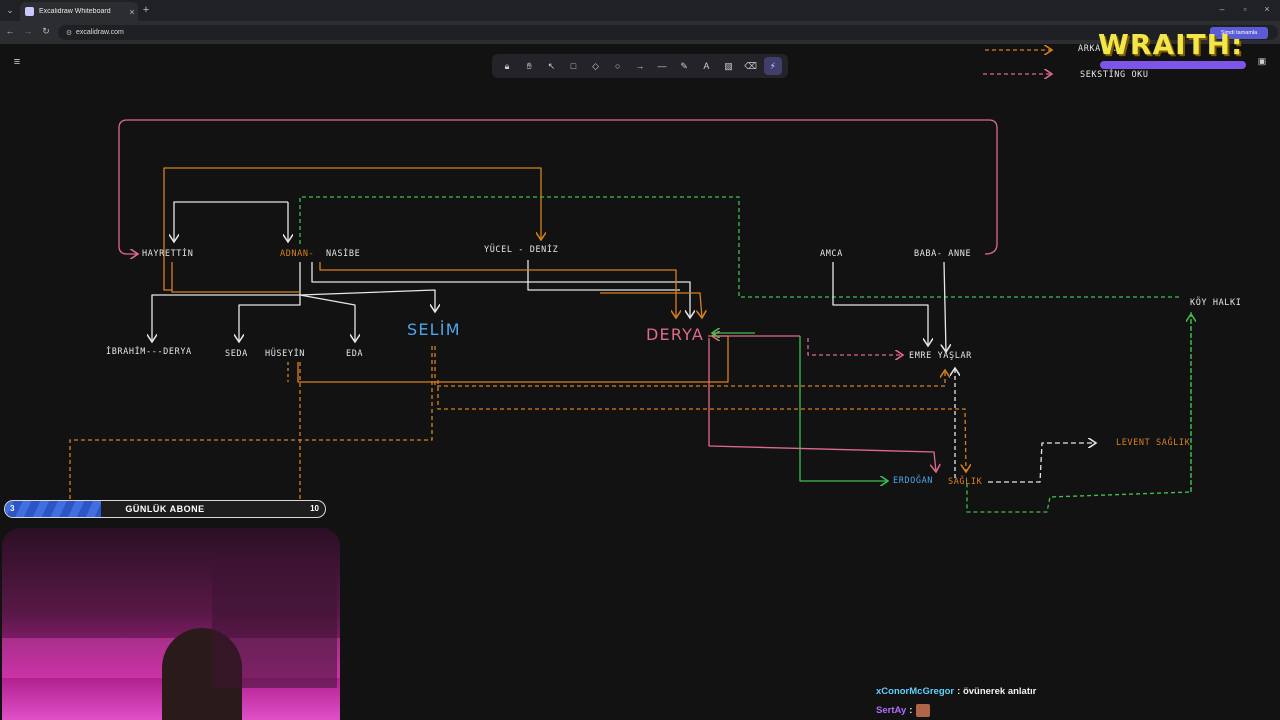  What do you see at coordinates (226, 302) in the screenshot?
I see `connector-white-ibrahim` at bounding box center [226, 302].